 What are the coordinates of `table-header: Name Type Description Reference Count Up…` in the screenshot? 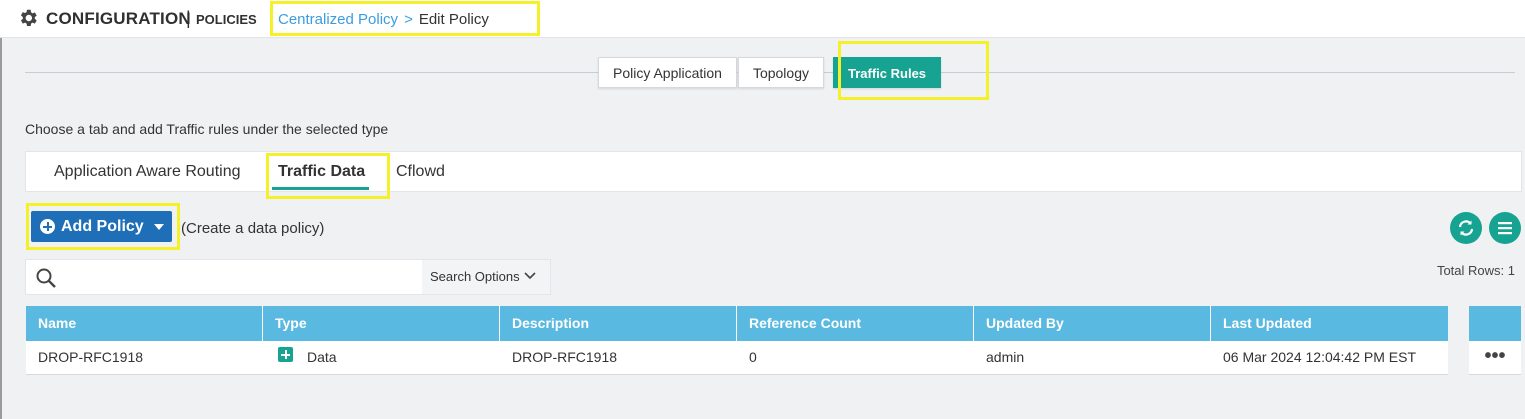 It's located at (737, 323).